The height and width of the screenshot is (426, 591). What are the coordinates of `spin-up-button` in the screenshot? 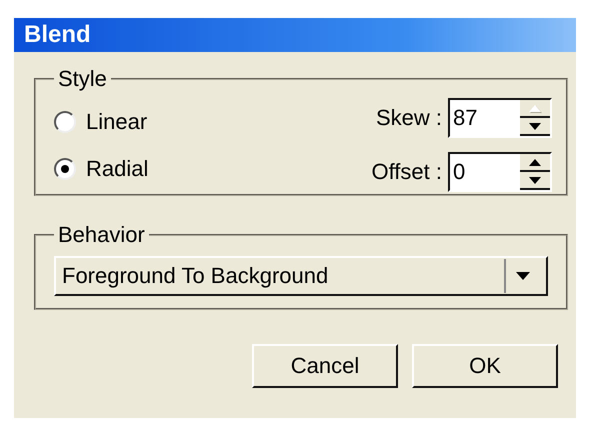 It's located at (535, 163).